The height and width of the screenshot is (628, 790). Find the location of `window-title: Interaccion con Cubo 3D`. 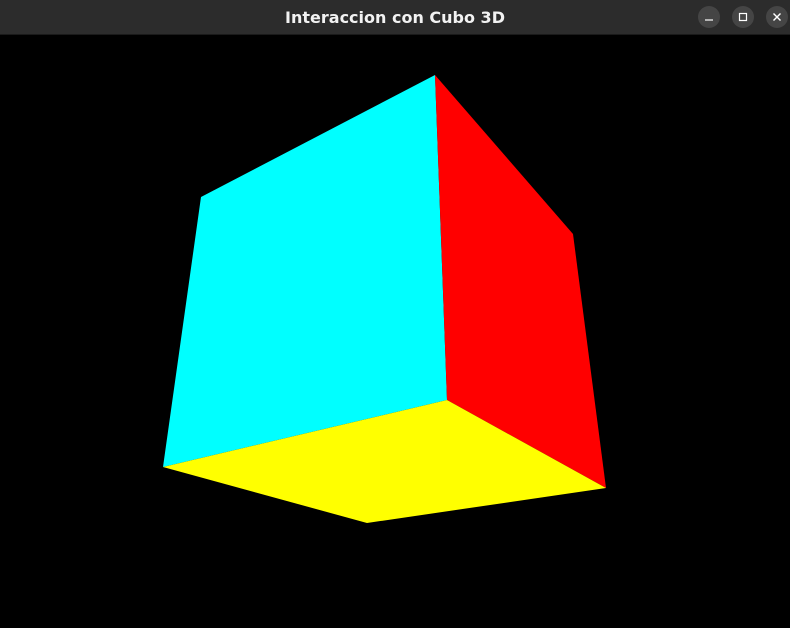

window-title: Interaccion con Cubo 3D is located at coordinates (395, 17).